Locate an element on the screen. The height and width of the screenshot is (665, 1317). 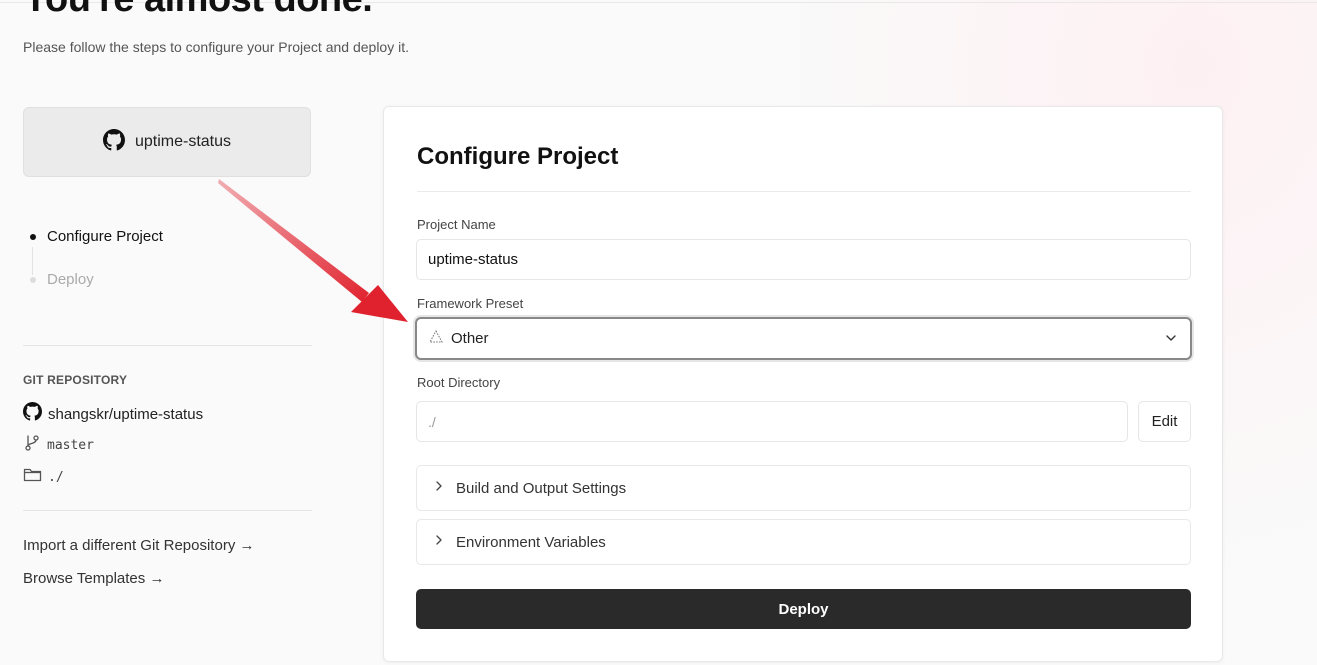
step-inactive-dot is located at coordinates (33, 279).